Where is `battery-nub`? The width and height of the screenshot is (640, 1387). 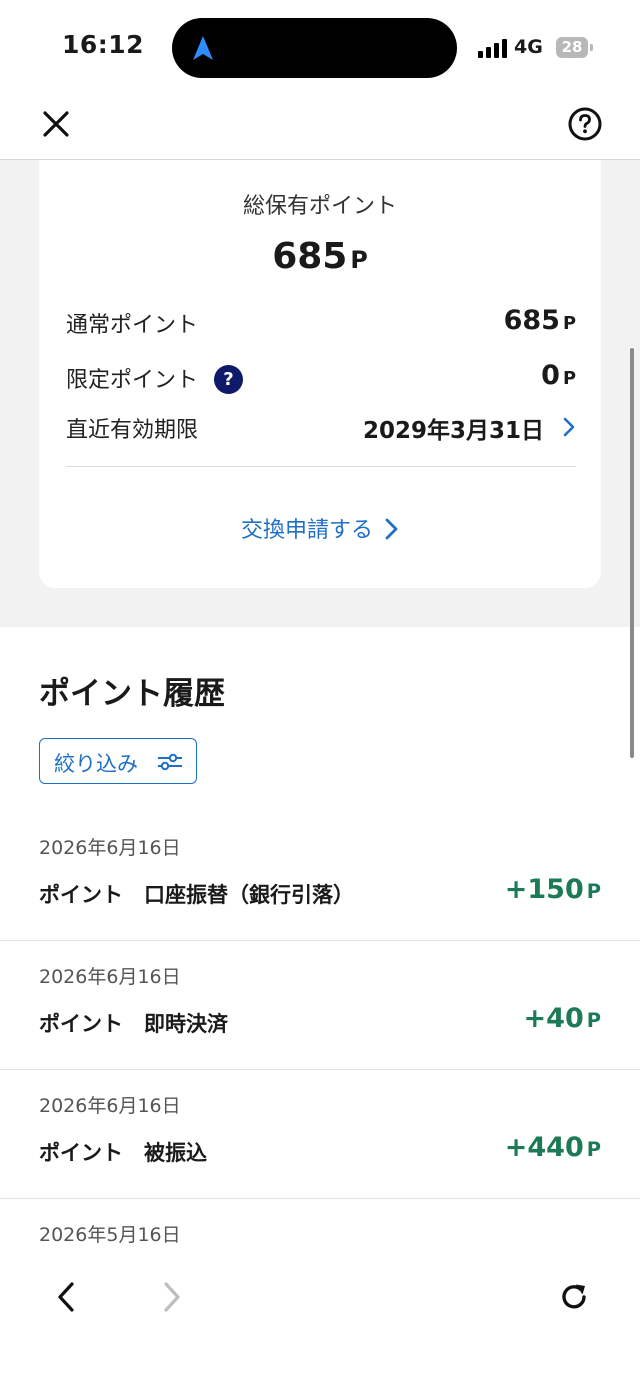 battery-nub is located at coordinates (591, 47).